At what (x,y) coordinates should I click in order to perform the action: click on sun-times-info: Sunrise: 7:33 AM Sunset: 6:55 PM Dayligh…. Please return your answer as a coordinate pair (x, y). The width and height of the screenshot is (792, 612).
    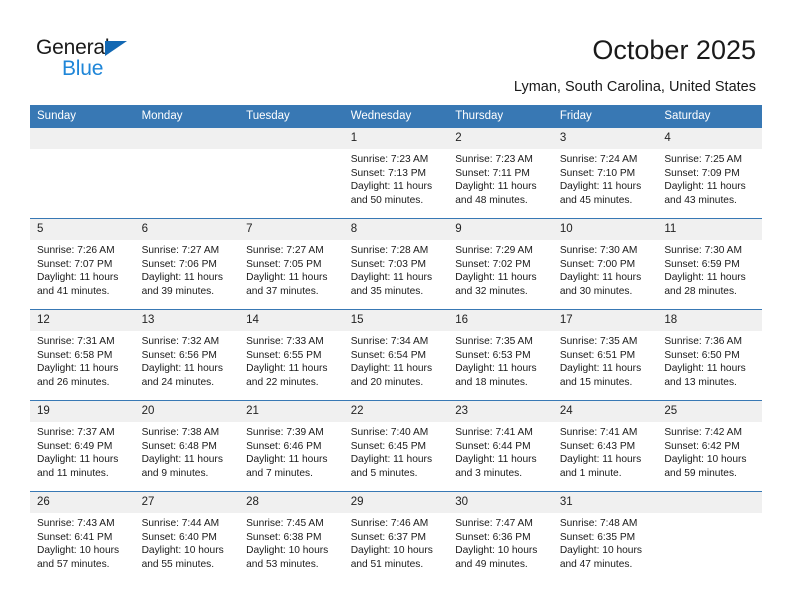
    Looking at the image, I should click on (287, 362).